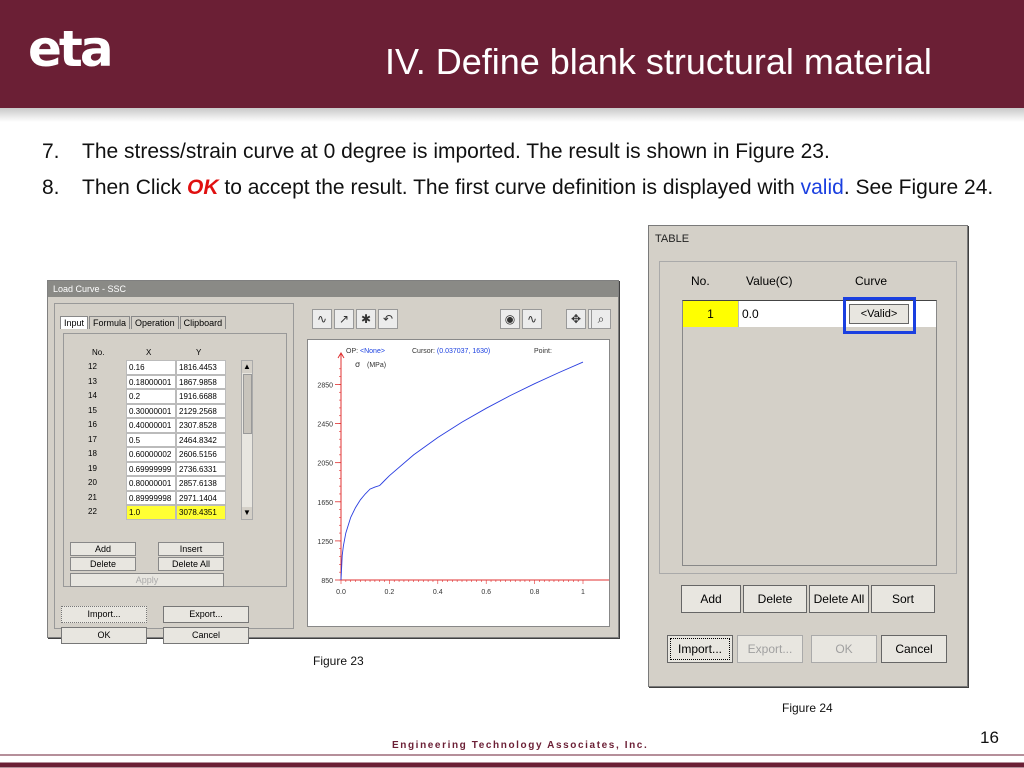  I want to click on grid-row: 13 0.18000001 1867.9858, so click(159, 381).